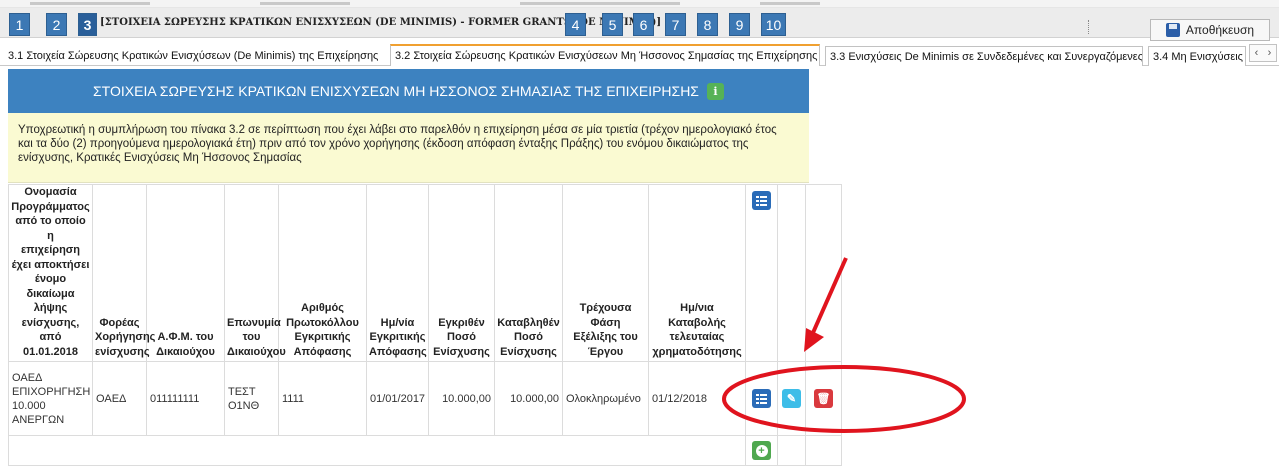 The width and height of the screenshot is (1279, 468). Describe the element at coordinates (1197, 56) in the screenshot. I see `tab-3-4: 3.4 Μη Ενισχύσεις` at that location.